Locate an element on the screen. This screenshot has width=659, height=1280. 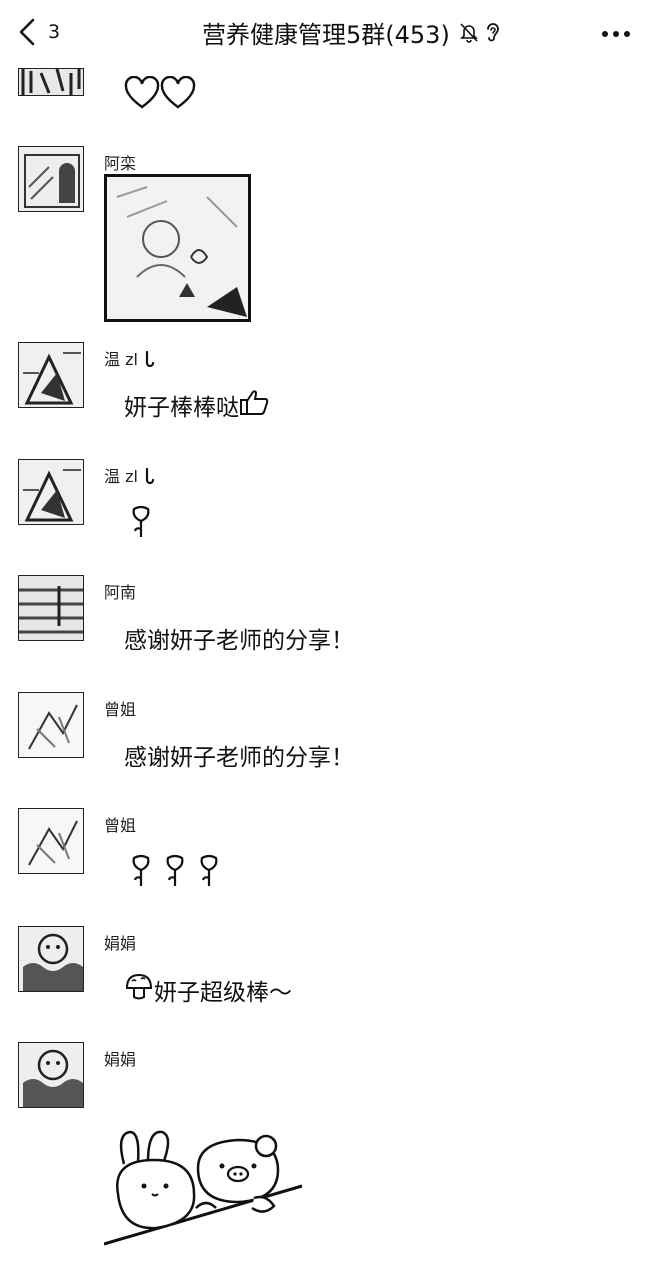
chat-message: 温 zl 妍子棒棒哒 is located at coordinates (328, 392).